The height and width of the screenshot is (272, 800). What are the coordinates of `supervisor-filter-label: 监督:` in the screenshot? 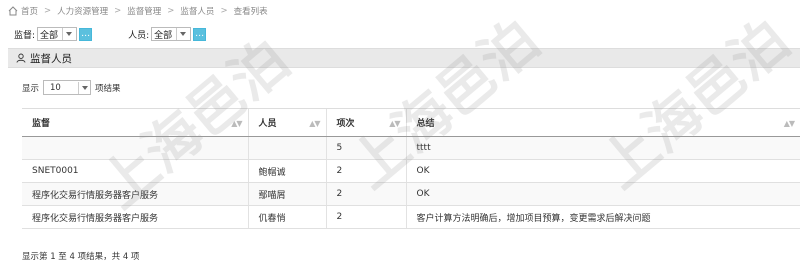 It's located at (25, 35).